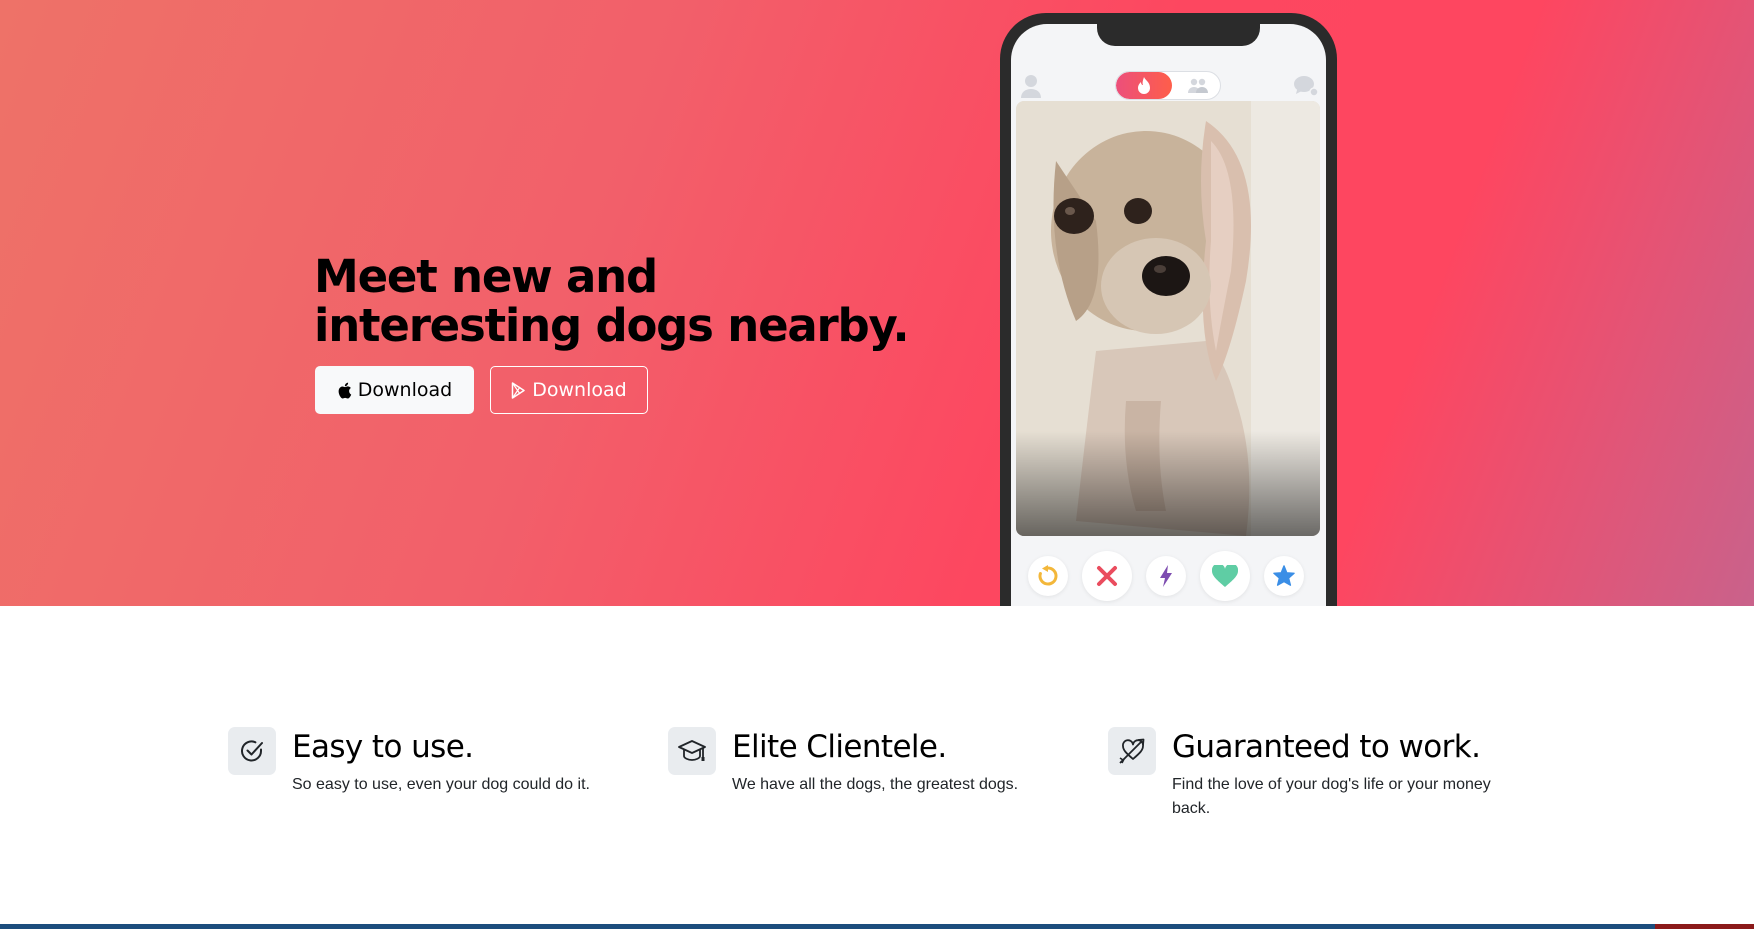 The height and width of the screenshot is (929, 1754). Describe the element at coordinates (344, 390) in the screenshot. I see `apple-icon` at that location.